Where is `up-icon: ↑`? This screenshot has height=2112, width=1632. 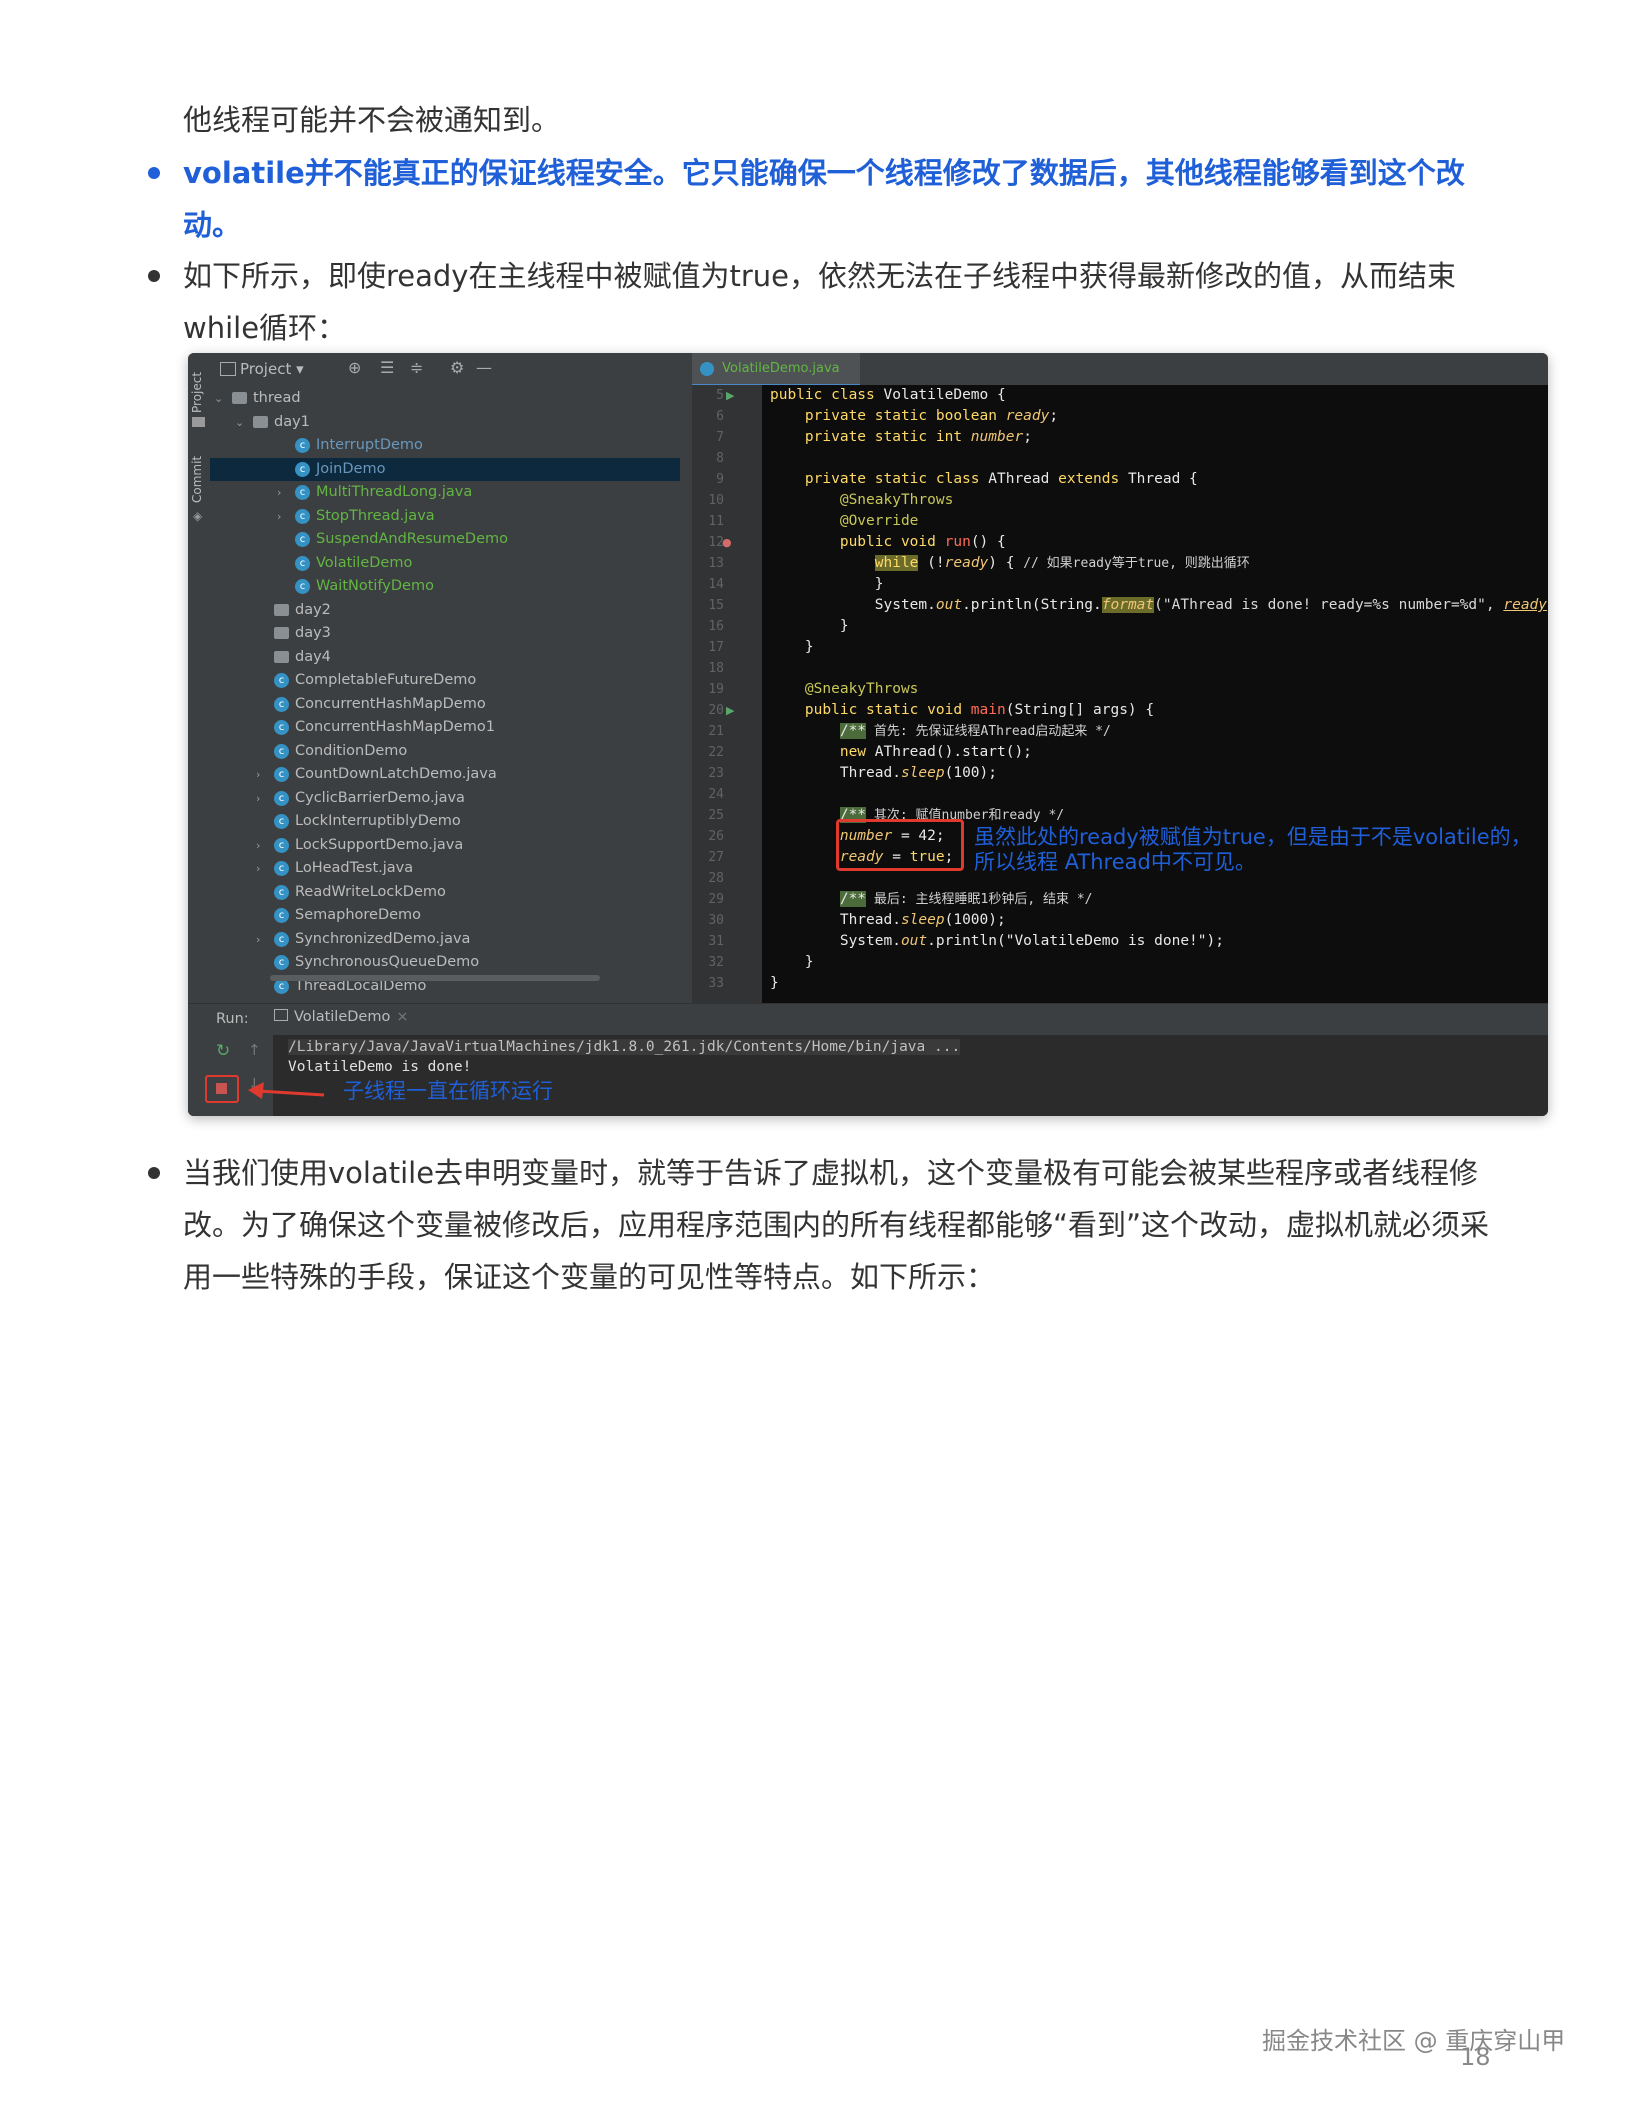 up-icon: ↑ is located at coordinates (254, 1050).